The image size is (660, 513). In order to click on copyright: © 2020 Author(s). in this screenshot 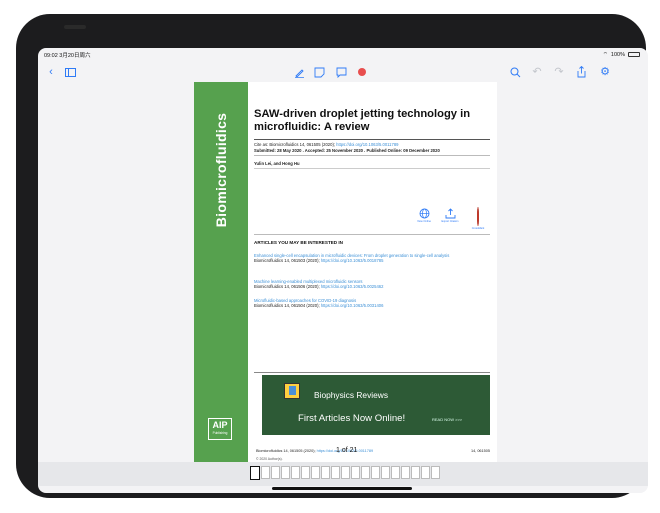, I will do `click(269, 459)`.